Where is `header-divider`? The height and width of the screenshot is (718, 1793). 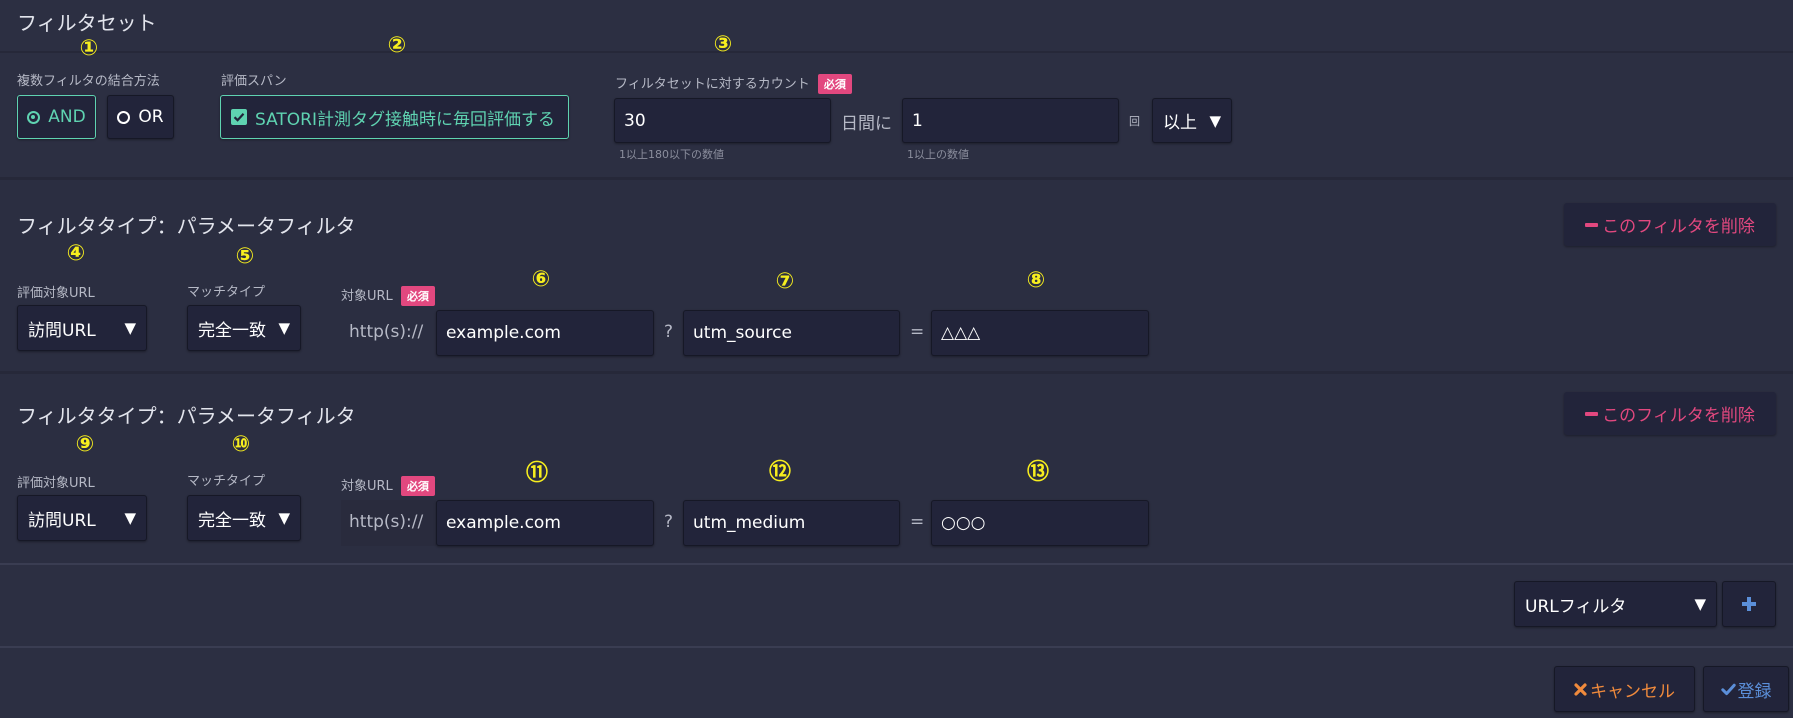 header-divider is located at coordinates (896, 52).